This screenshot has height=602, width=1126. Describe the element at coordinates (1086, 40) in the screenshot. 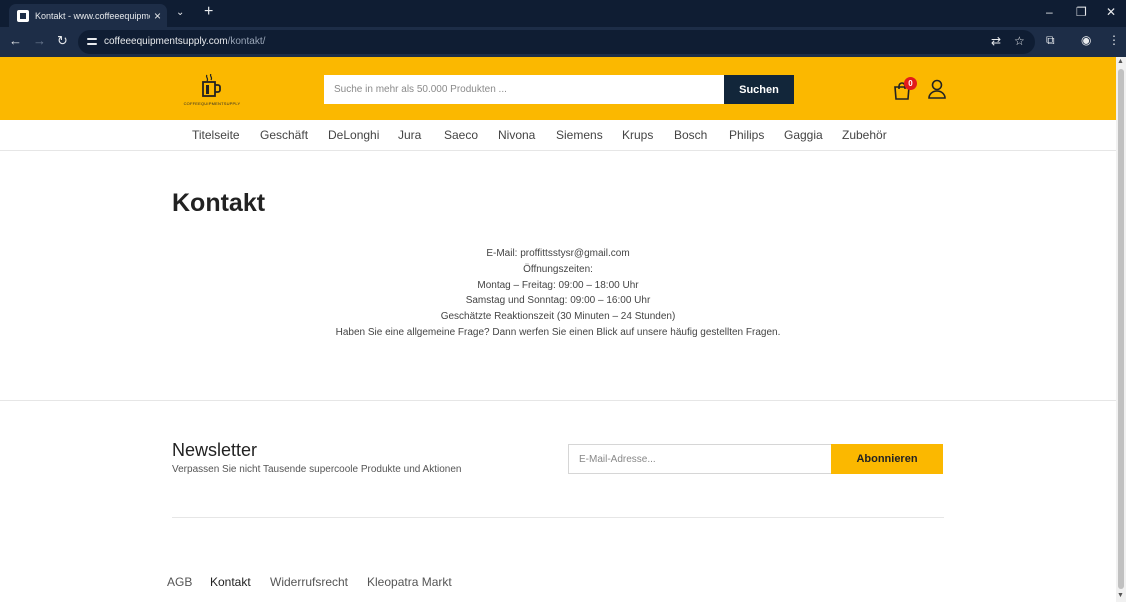

I see `profile-icon: ◉` at that location.